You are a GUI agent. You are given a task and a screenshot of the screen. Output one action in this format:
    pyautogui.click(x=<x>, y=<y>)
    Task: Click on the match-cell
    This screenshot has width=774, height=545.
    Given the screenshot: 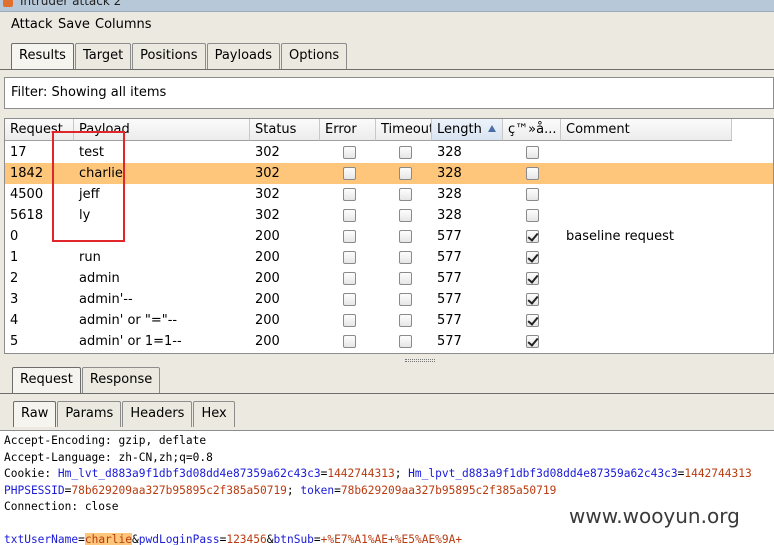 What is the action you would take?
    pyautogui.click(x=532, y=299)
    